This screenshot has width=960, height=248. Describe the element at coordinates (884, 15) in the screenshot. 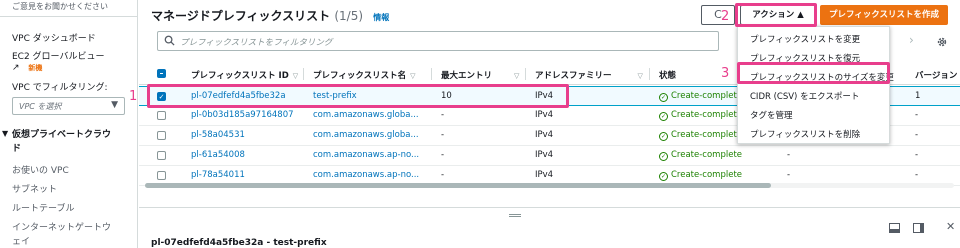

I see `create-prefix-list-button: プレフィックスリストを作成` at that location.